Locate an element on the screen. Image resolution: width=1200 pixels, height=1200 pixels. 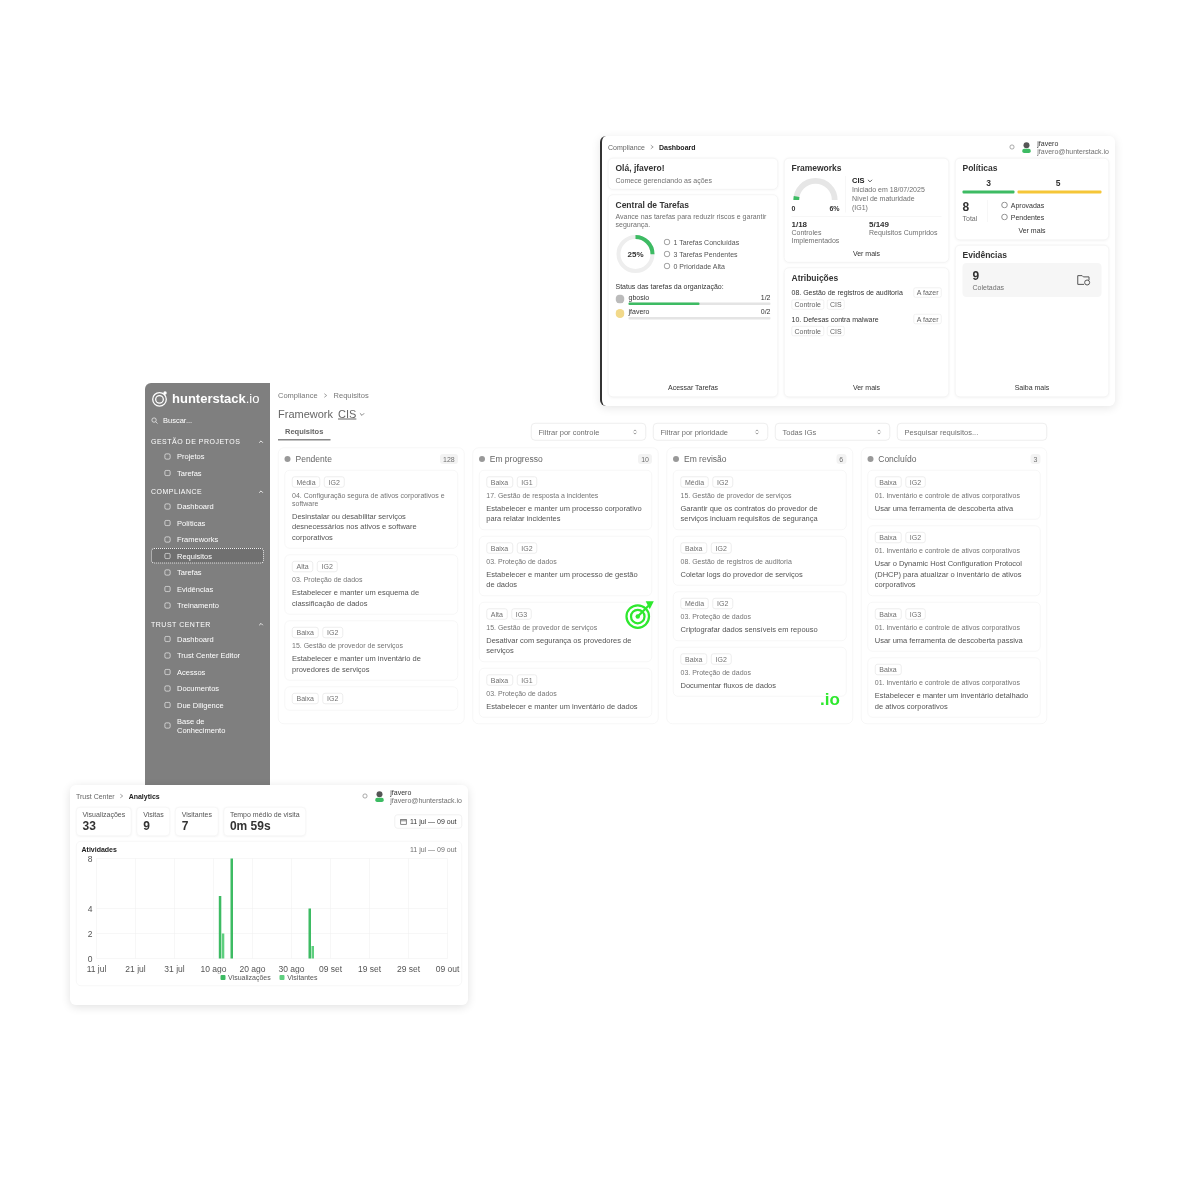
axis-label: 21 jul is located at coordinates (135, 968).